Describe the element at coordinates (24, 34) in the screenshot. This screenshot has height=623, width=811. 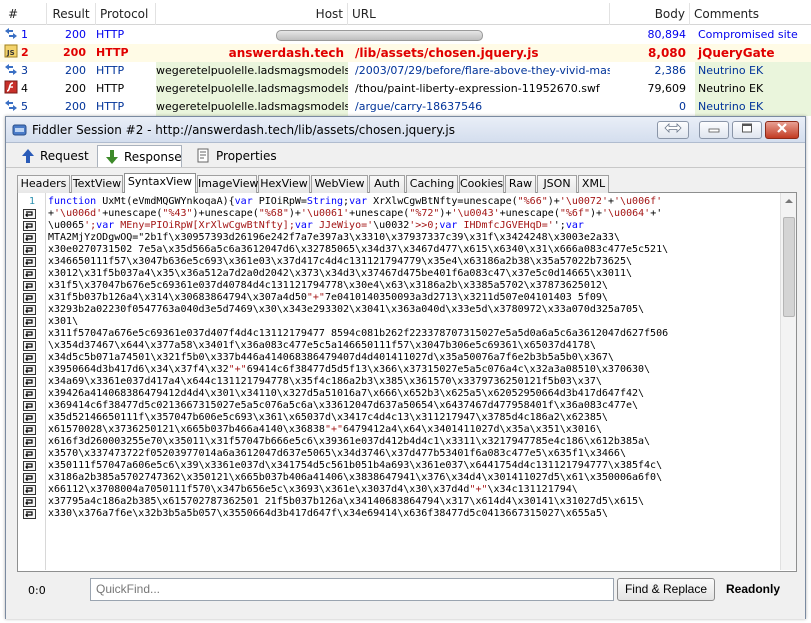
I see `row-number: 1` at that location.